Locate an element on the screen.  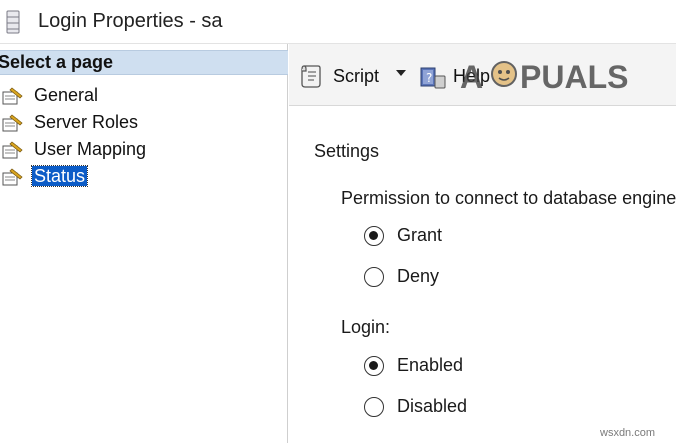
login-label: Login: is located at coordinates (366, 327).